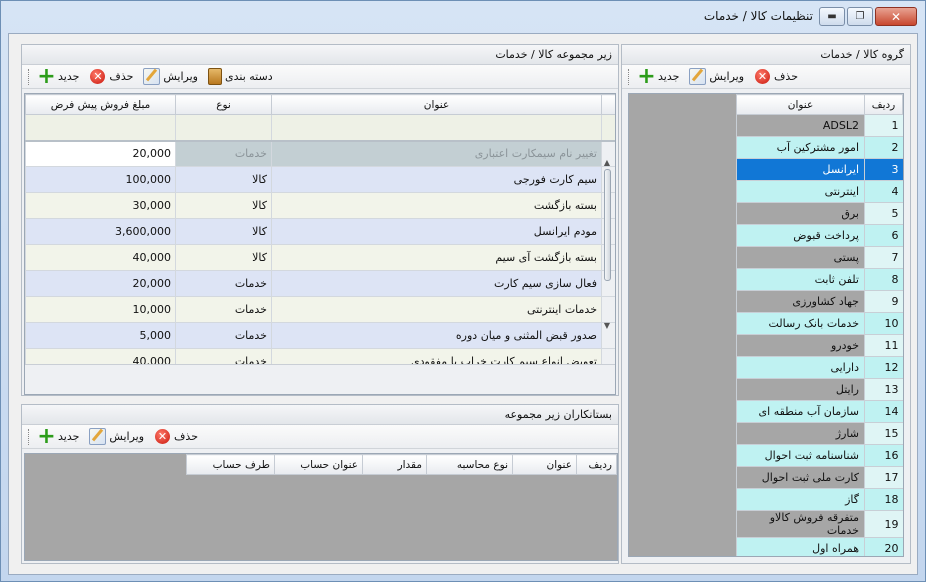  What do you see at coordinates (800, 345) in the screenshot?
I see `group-title-cell: خودرو` at bounding box center [800, 345].